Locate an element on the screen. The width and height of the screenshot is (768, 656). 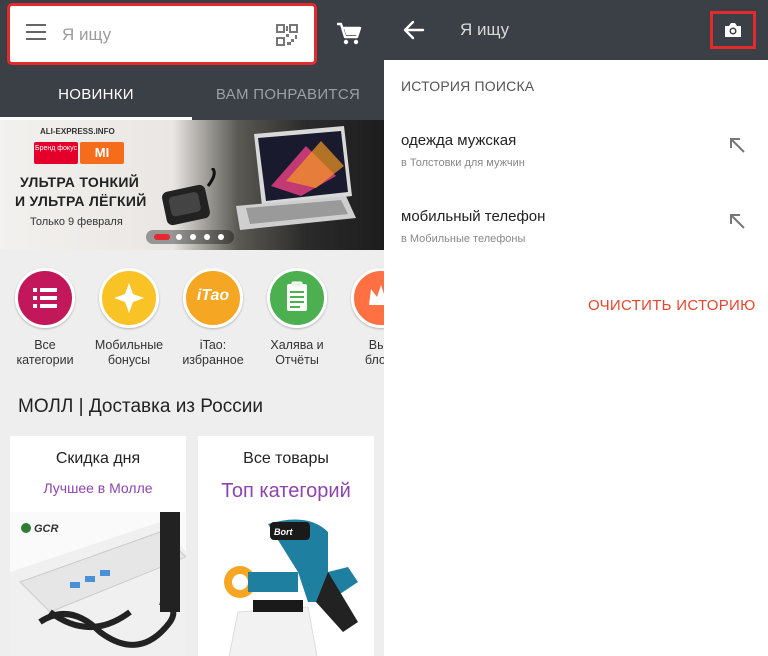
category-blogger-picks: Выбблоге is located at coordinates (362, 318).